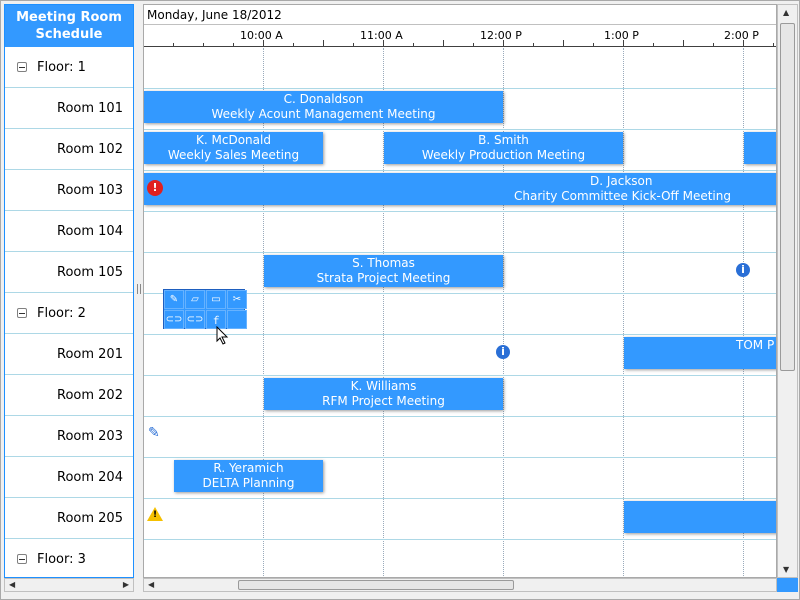  Describe the element at coordinates (174, 319) in the screenshot. I see `link-tool-icon: ⊂⊃` at that location.